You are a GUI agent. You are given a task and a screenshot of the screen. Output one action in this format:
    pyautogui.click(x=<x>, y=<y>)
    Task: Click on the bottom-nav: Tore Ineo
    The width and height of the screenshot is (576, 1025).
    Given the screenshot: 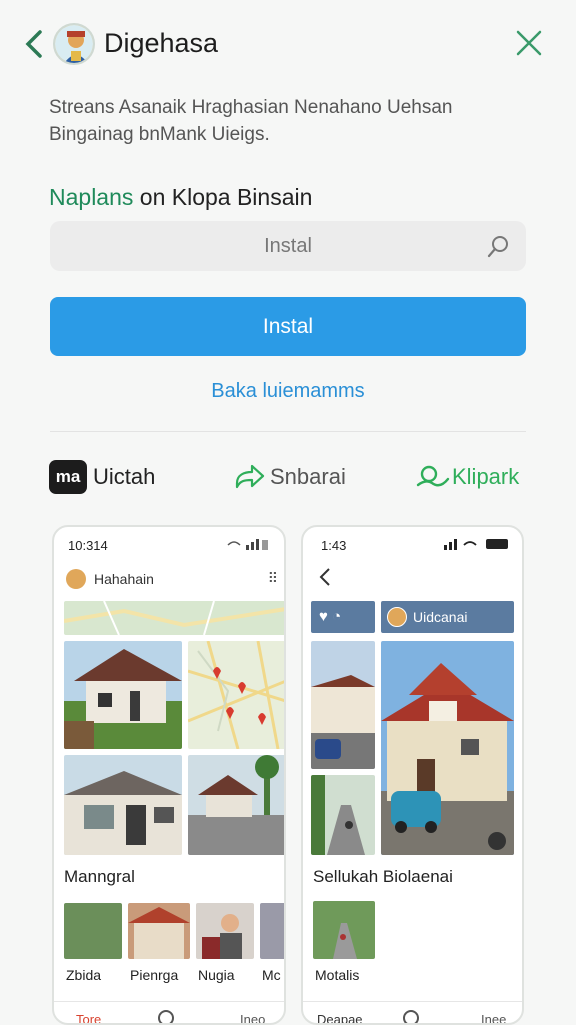 What is the action you would take?
    pyautogui.click(x=169, y=1012)
    